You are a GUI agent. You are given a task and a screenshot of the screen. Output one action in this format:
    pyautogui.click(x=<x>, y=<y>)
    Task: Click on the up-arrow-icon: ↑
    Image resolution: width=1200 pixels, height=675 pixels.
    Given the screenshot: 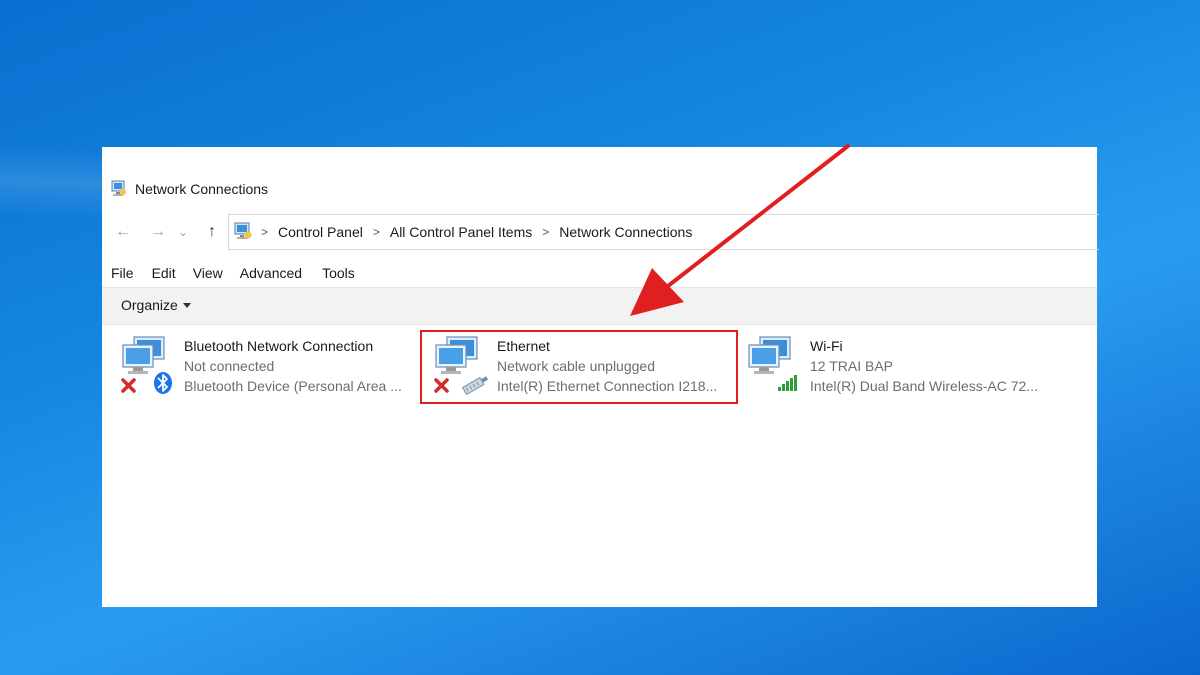 What is the action you would take?
    pyautogui.click(x=212, y=231)
    